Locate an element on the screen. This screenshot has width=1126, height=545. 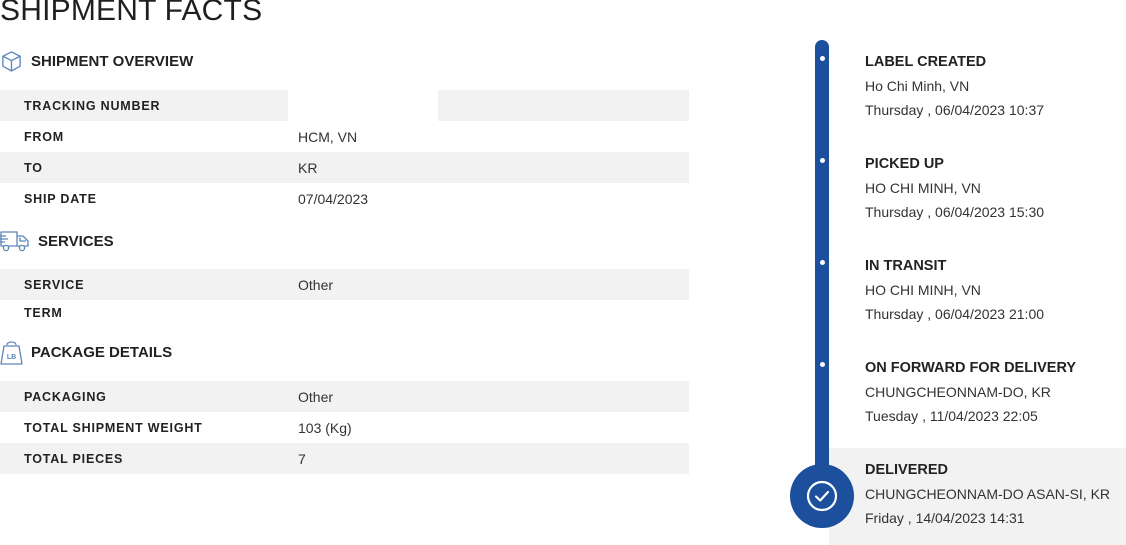
row-value: 103 (Kg) is located at coordinates (325, 427).